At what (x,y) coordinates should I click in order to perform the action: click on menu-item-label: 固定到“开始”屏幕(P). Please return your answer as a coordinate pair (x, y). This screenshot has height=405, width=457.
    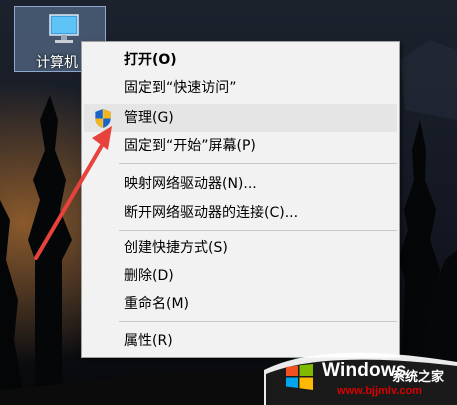
    Looking at the image, I should click on (190, 146).